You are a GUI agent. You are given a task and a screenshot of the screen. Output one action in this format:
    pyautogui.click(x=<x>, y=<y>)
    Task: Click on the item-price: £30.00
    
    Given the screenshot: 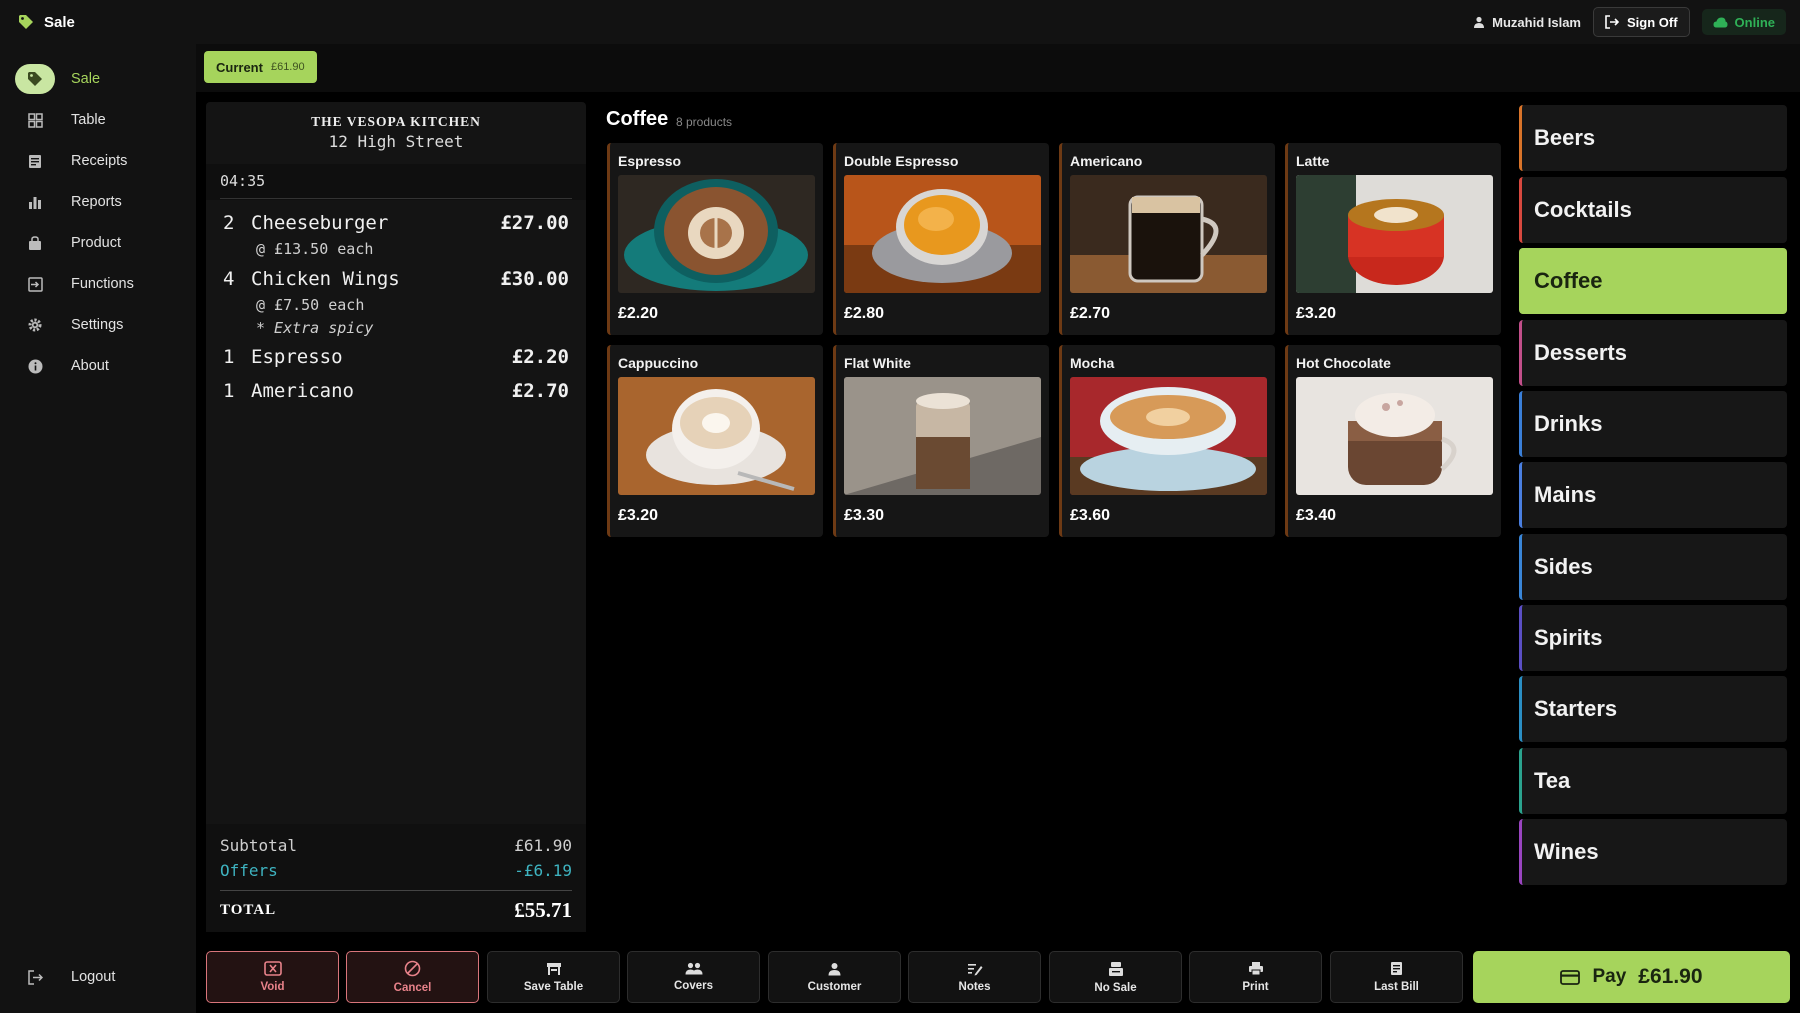 What is the action you would take?
    pyautogui.click(x=534, y=279)
    